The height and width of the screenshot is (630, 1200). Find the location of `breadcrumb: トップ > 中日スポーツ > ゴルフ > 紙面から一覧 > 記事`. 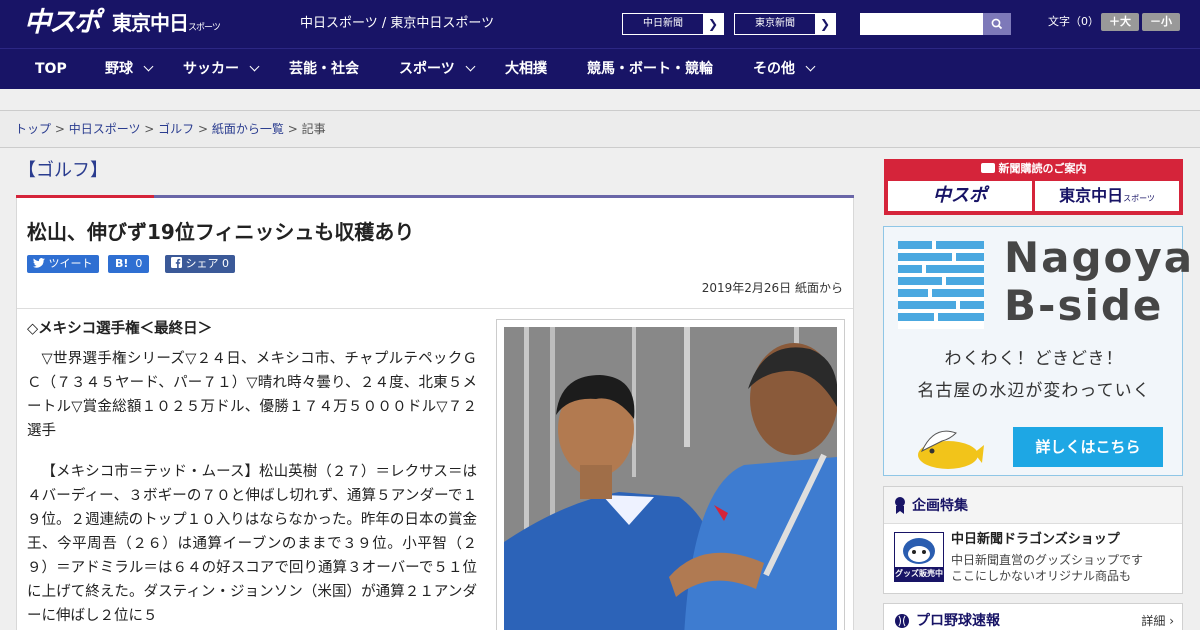

breadcrumb: トップ > 中日スポーツ > ゴルフ > 紙面から一覧 > 記事 is located at coordinates (600, 129).